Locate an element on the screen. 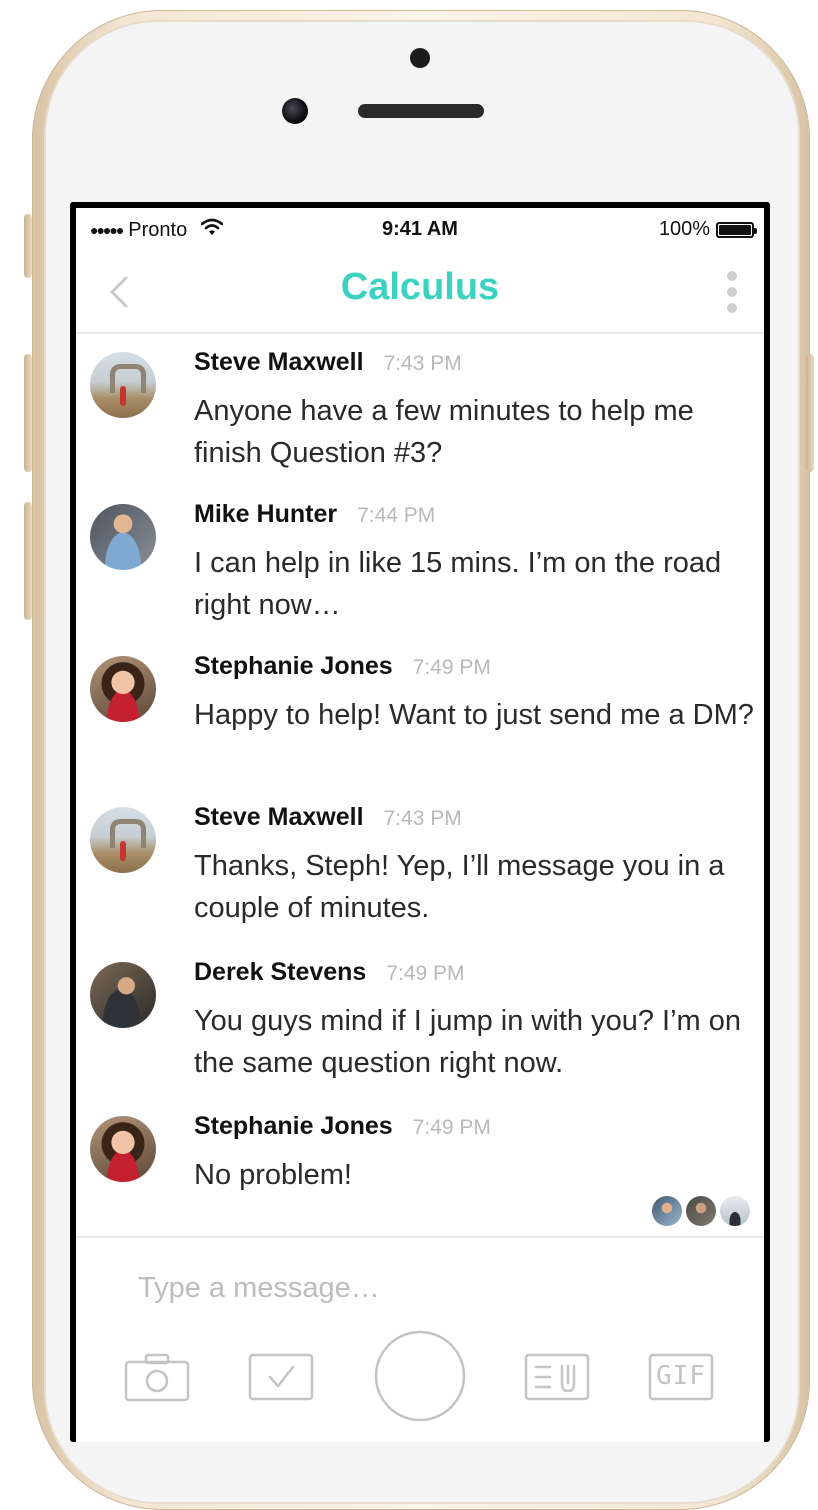  message-header: Derek Stevens 7:49 PM is located at coordinates (329, 972).